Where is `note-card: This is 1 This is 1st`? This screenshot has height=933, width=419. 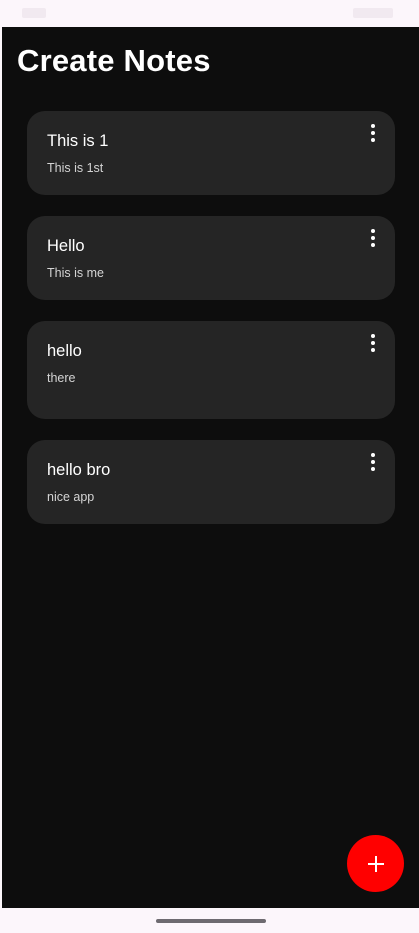
note-card: This is 1 This is 1st is located at coordinates (211, 153).